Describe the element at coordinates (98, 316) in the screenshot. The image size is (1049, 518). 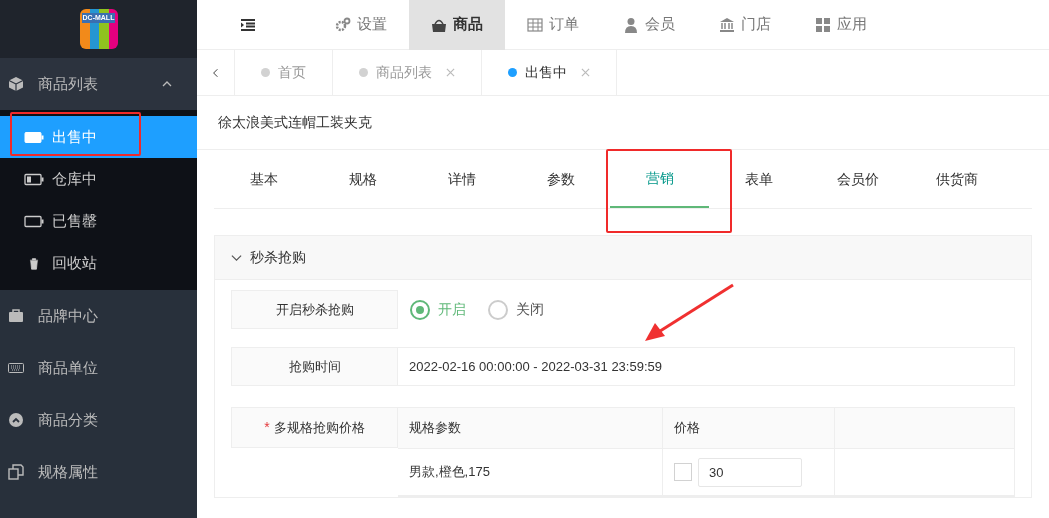
I see `sidebar-group: 品牌中心` at that location.